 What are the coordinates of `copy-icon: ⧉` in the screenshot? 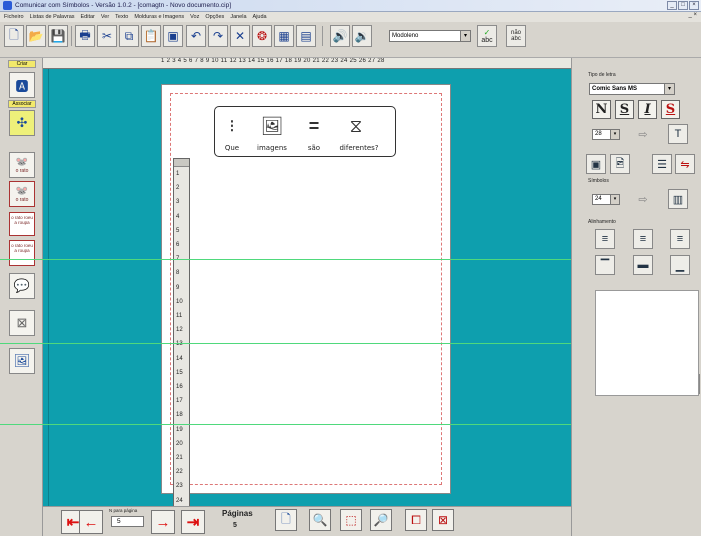 It's located at (129, 36).